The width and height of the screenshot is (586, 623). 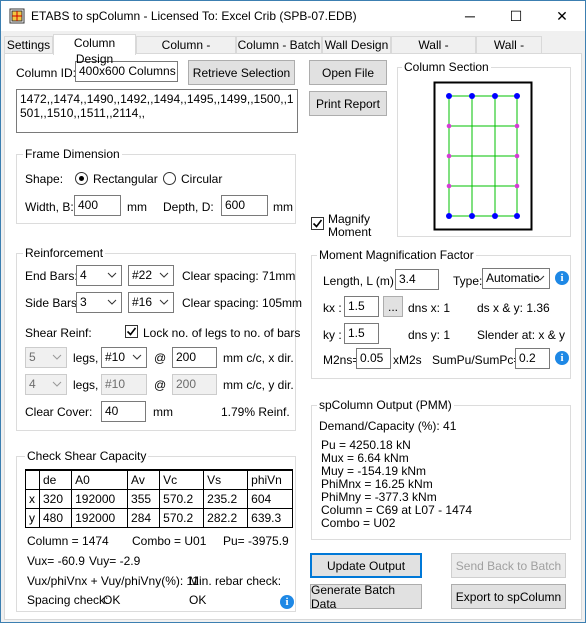 What do you see at coordinates (97, 205) in the screenshot?
I see `width-input: 400` at bounding box center [97, 205].